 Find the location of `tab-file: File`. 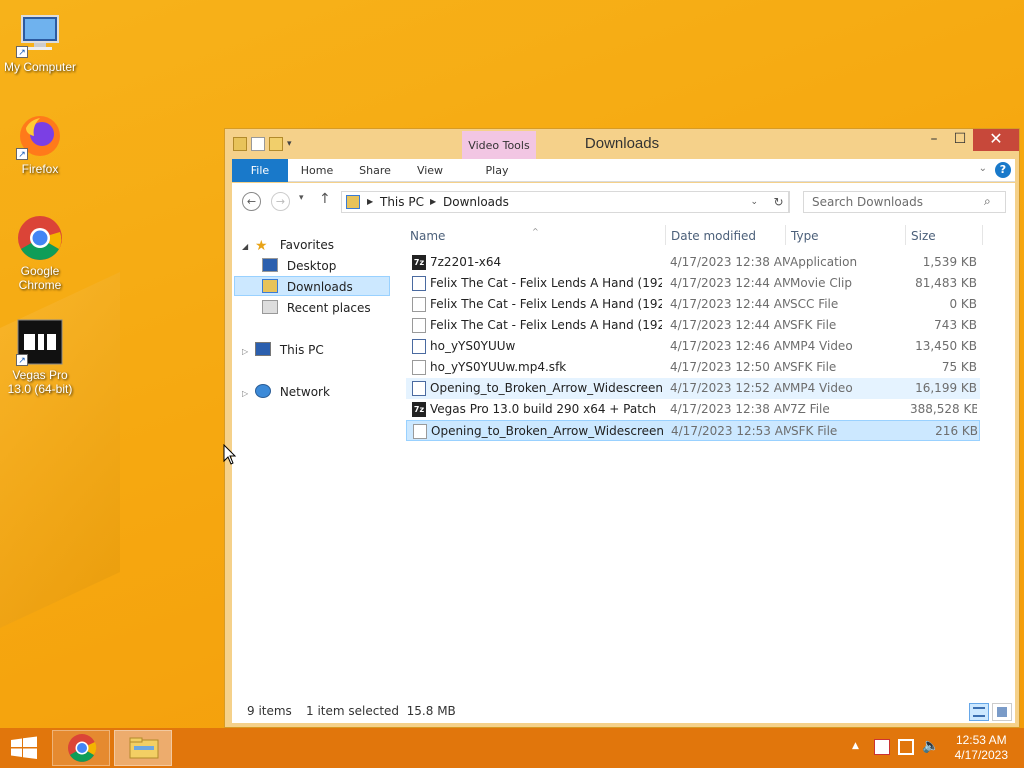

tab-file: File is located at coordinates (260, 170).